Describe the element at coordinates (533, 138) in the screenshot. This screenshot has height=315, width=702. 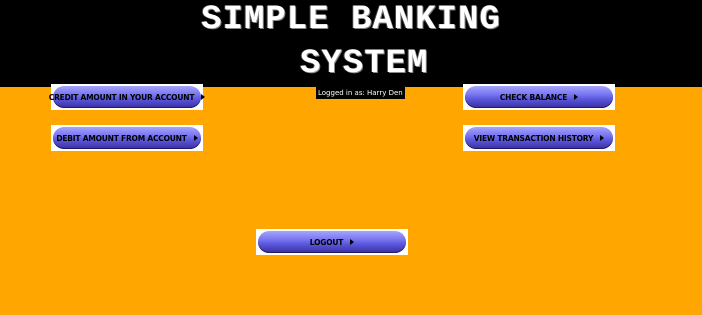
I see `transaction-history-label: View Transaction History` at that location.